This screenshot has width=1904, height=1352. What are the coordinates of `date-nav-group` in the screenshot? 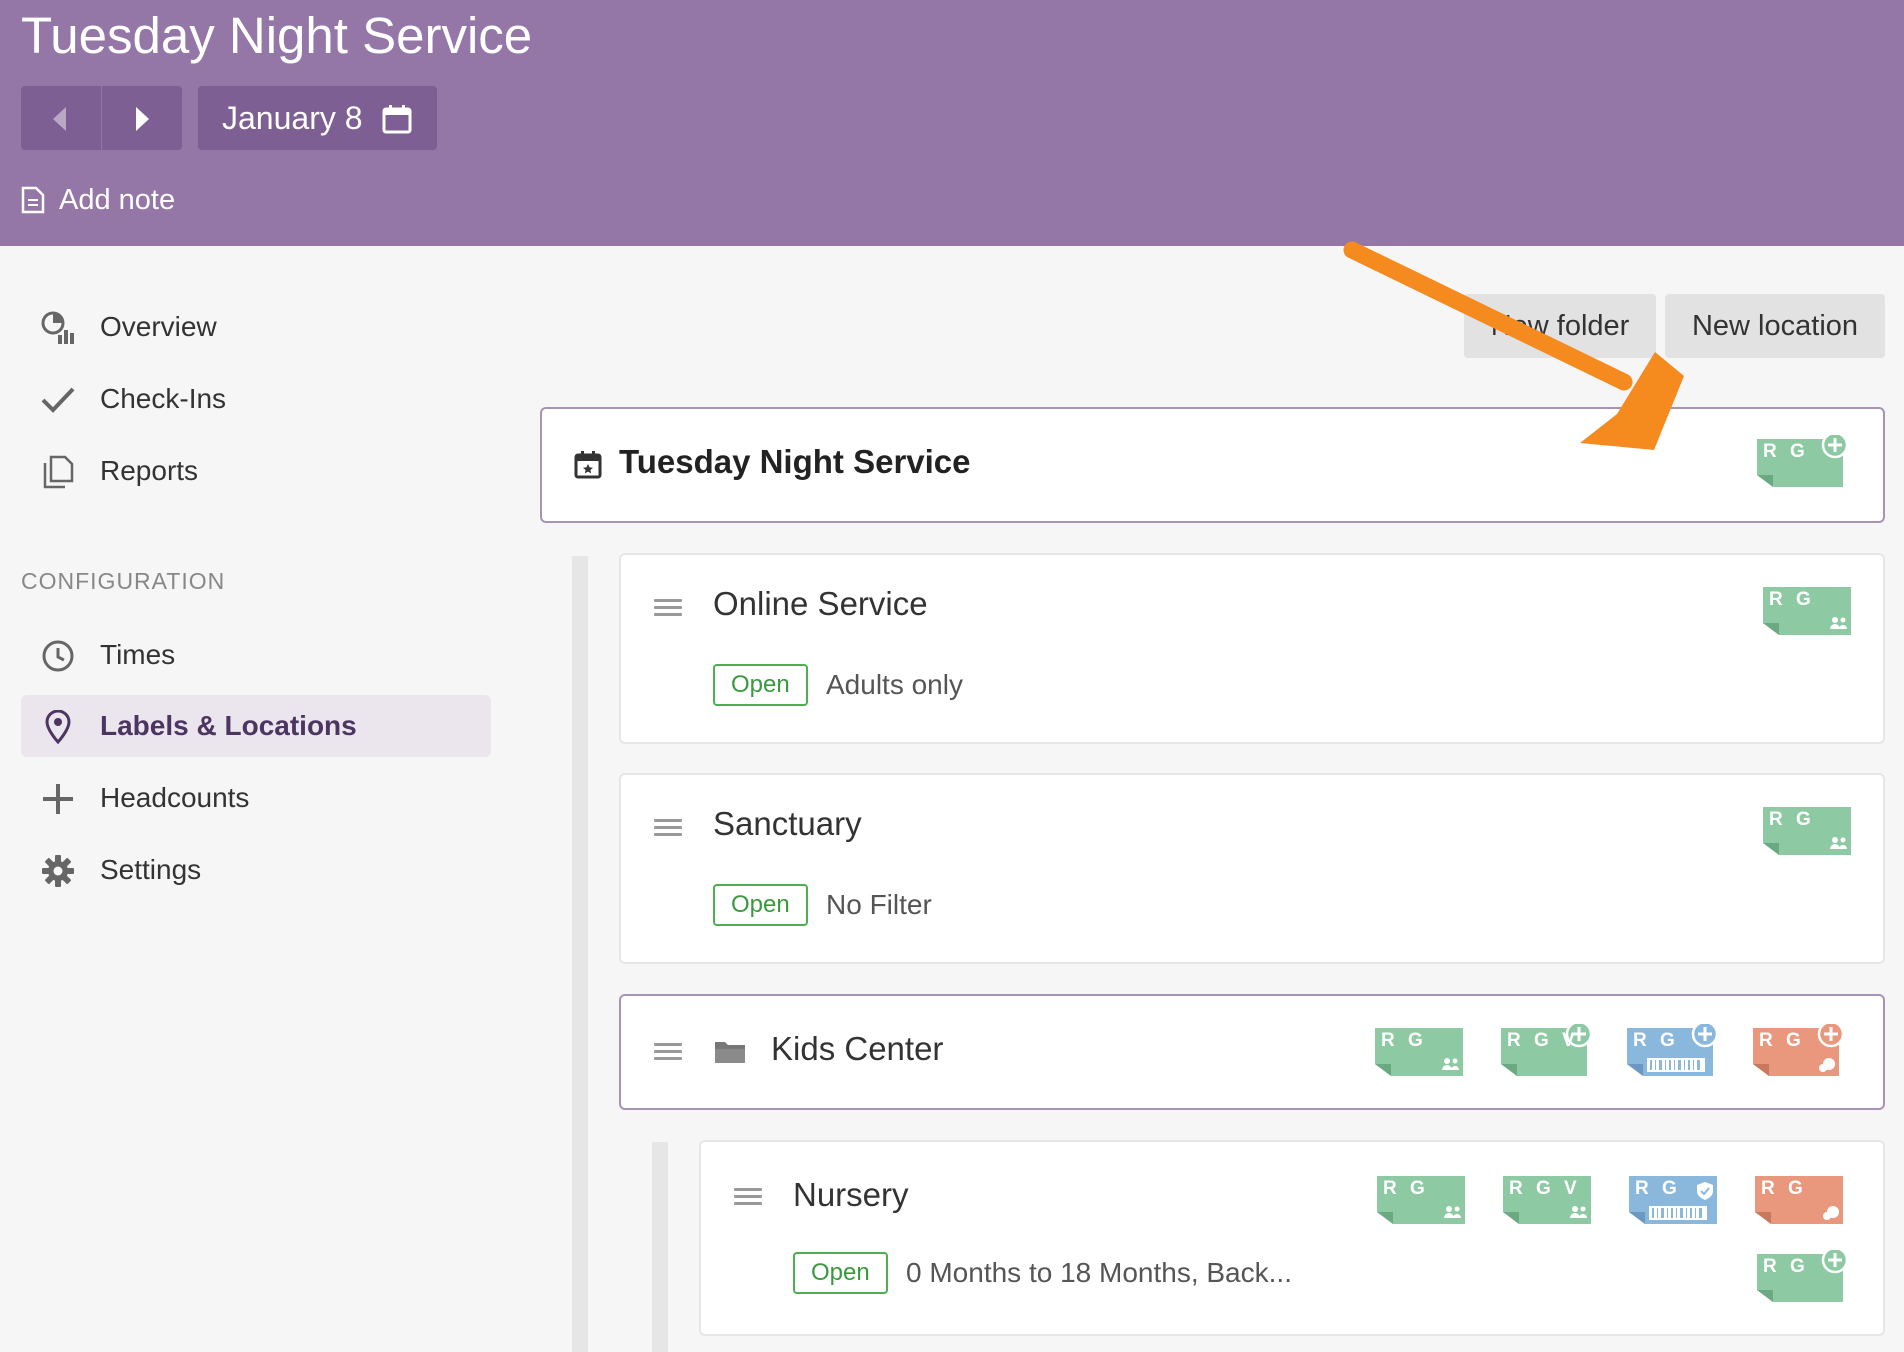 It's located at (101, 118).